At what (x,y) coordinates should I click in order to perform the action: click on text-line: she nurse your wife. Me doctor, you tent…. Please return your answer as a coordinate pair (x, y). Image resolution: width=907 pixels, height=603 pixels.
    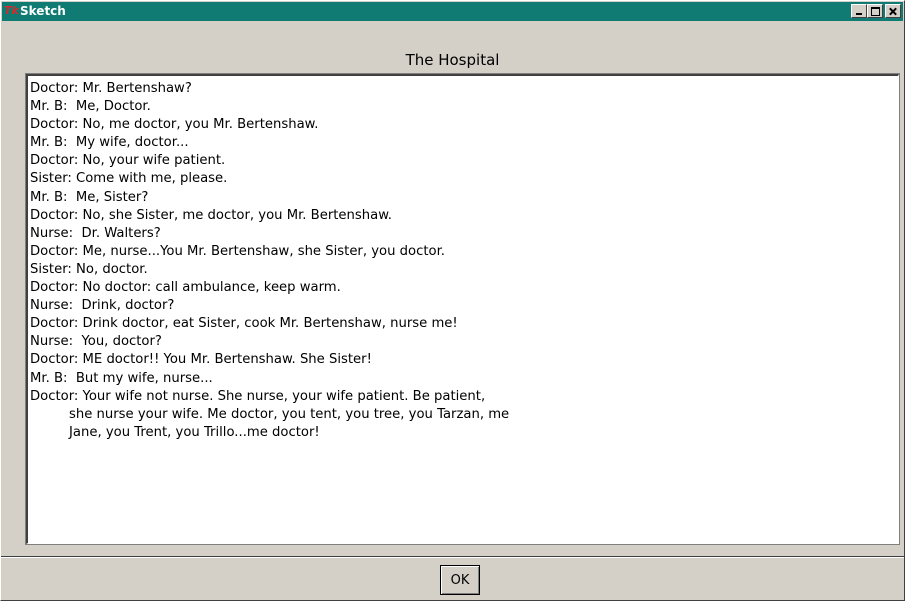
    Looking at the image, I should click on (289, 414).